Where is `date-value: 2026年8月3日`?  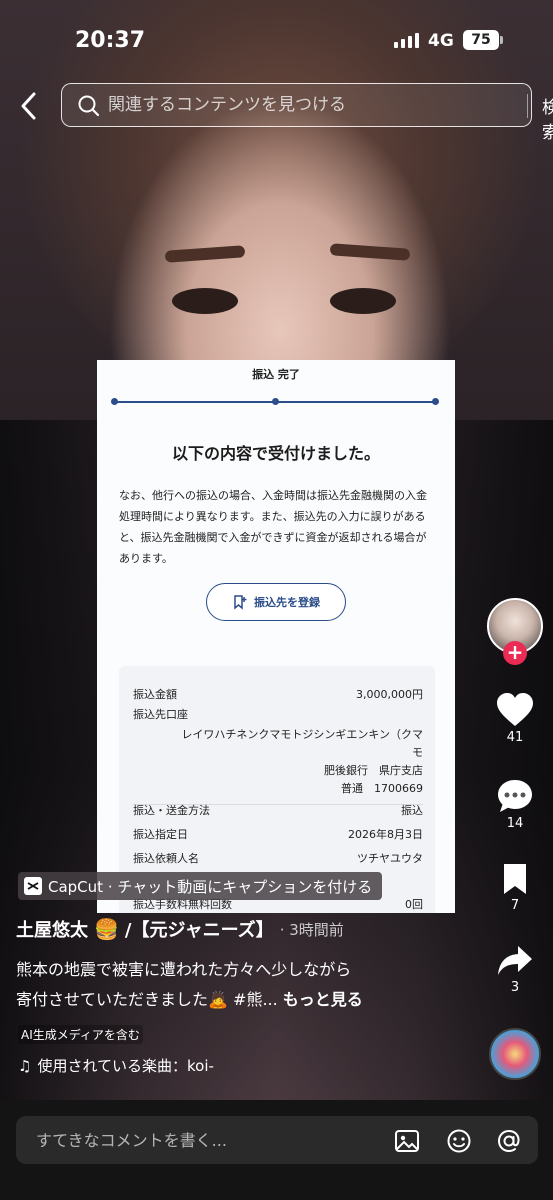
date-value: 2026年8月3日 is located at coordinates (385, 834).